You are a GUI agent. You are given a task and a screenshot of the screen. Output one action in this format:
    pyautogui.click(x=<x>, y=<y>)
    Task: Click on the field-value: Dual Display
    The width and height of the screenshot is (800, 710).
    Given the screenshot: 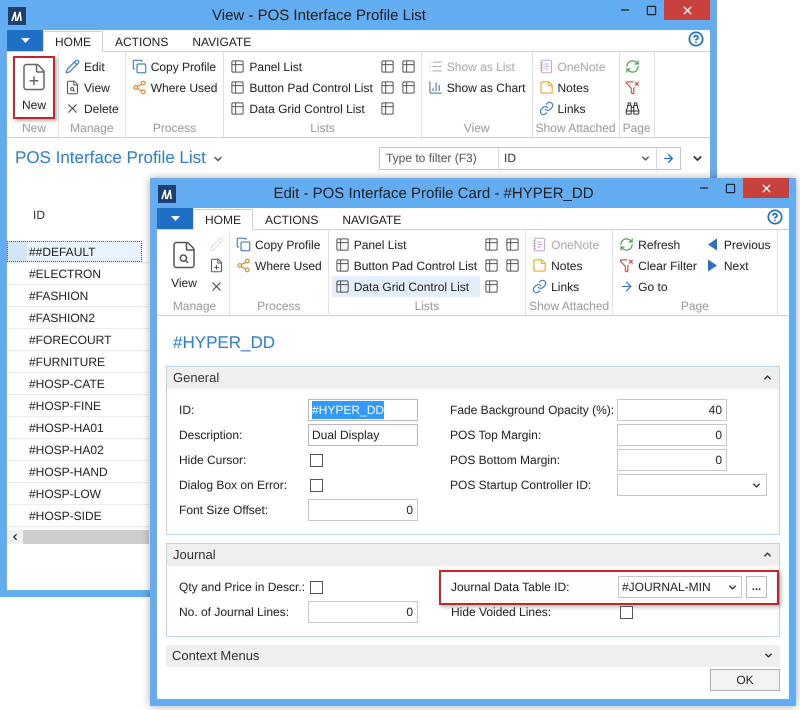 What is the action you would take?
    pyautogui.click(x=346, y=435)
    